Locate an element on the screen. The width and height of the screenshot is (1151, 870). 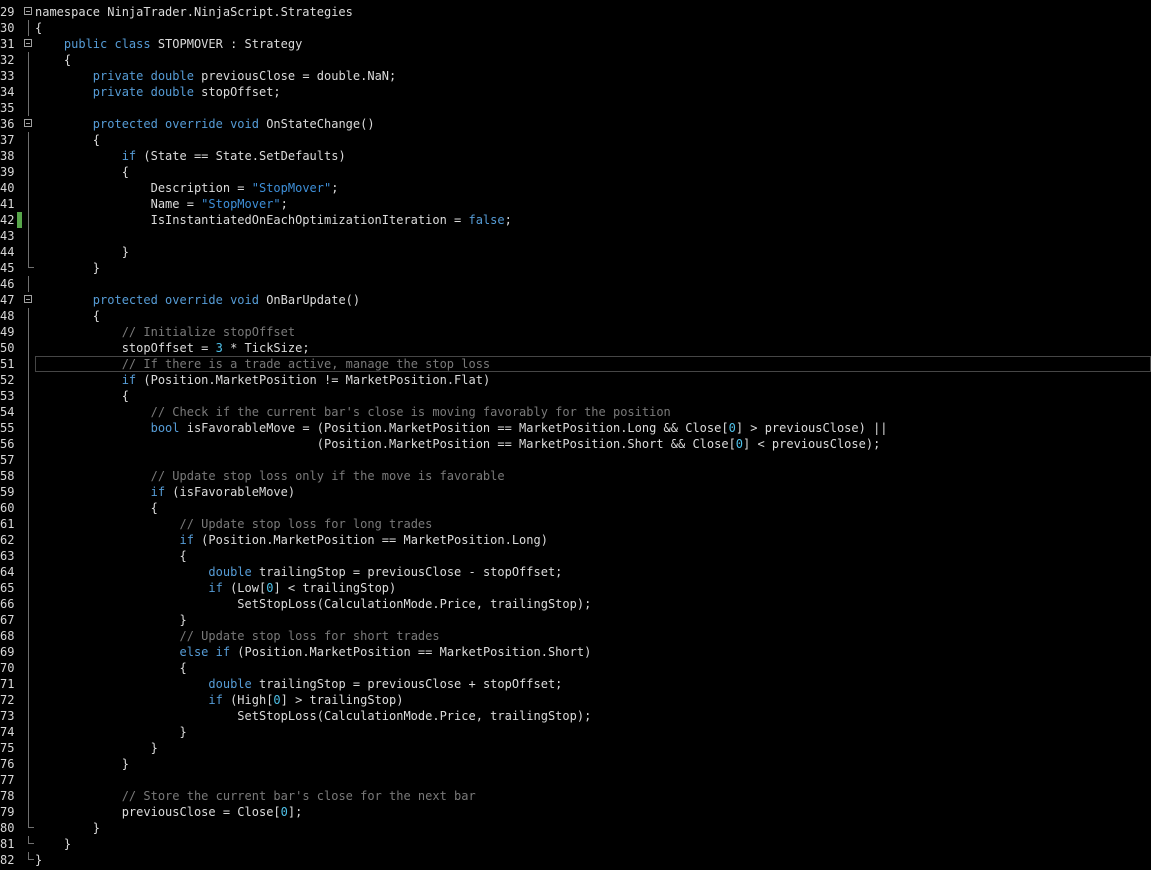
code-line: 72 if (High[0] > trailingStop) is located at coordinates (575, 700).